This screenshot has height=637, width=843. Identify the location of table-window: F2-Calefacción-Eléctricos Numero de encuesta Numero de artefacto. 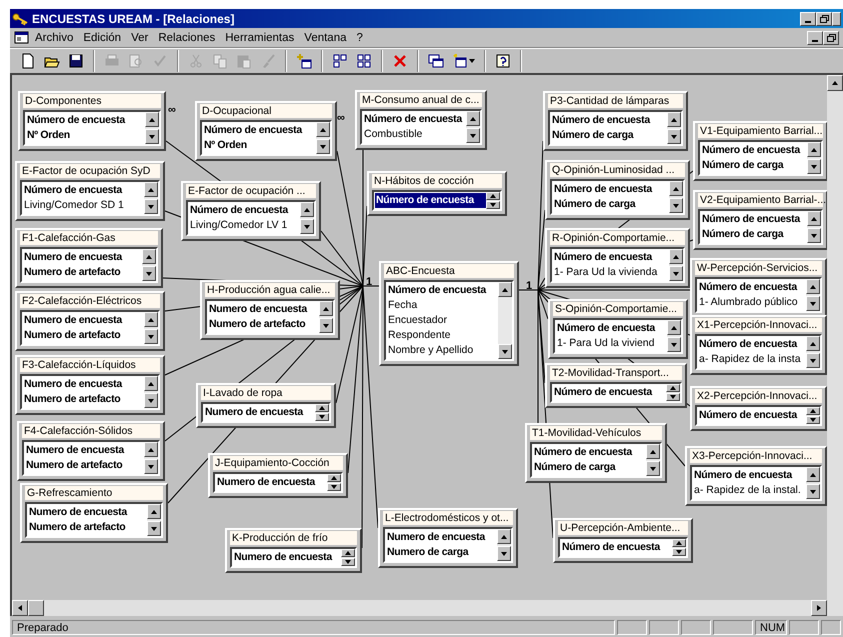
(90, 321).